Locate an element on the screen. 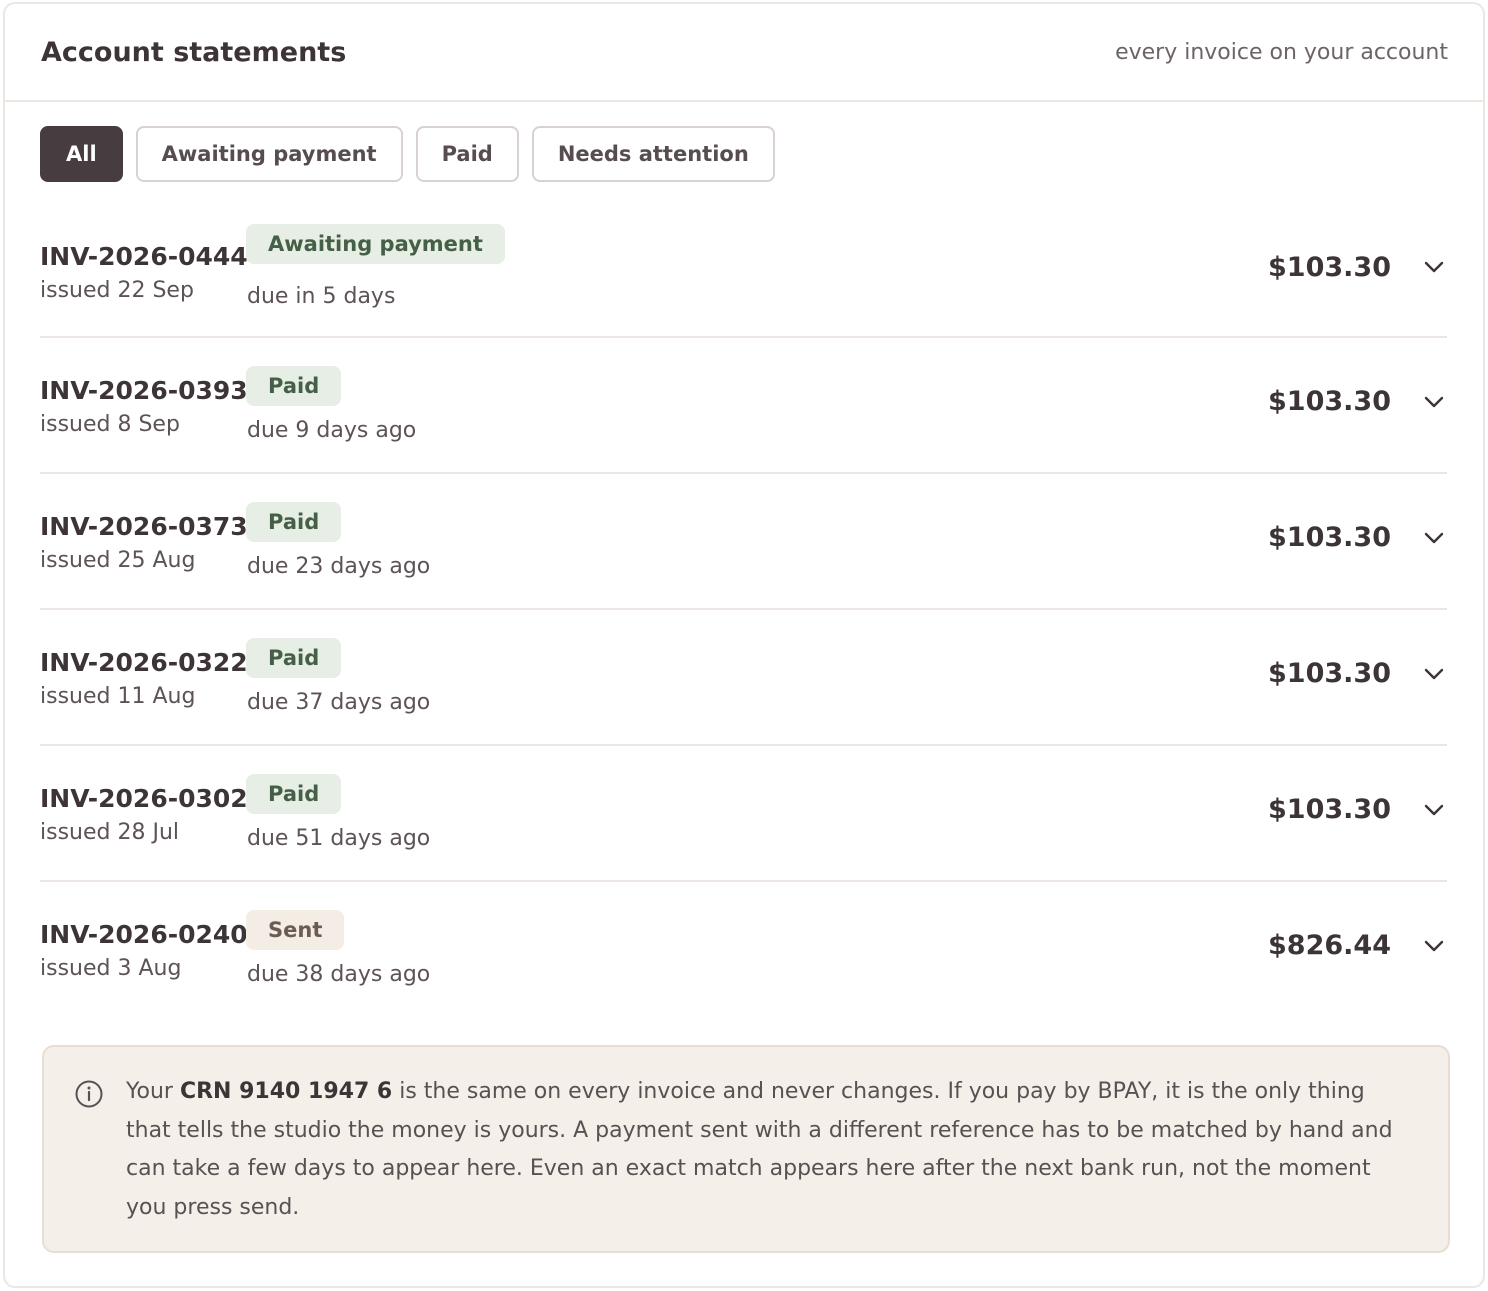 The image size is (1488, 1291). page-subtitle: every invoice on your account is located at coordinates (1281, 52).